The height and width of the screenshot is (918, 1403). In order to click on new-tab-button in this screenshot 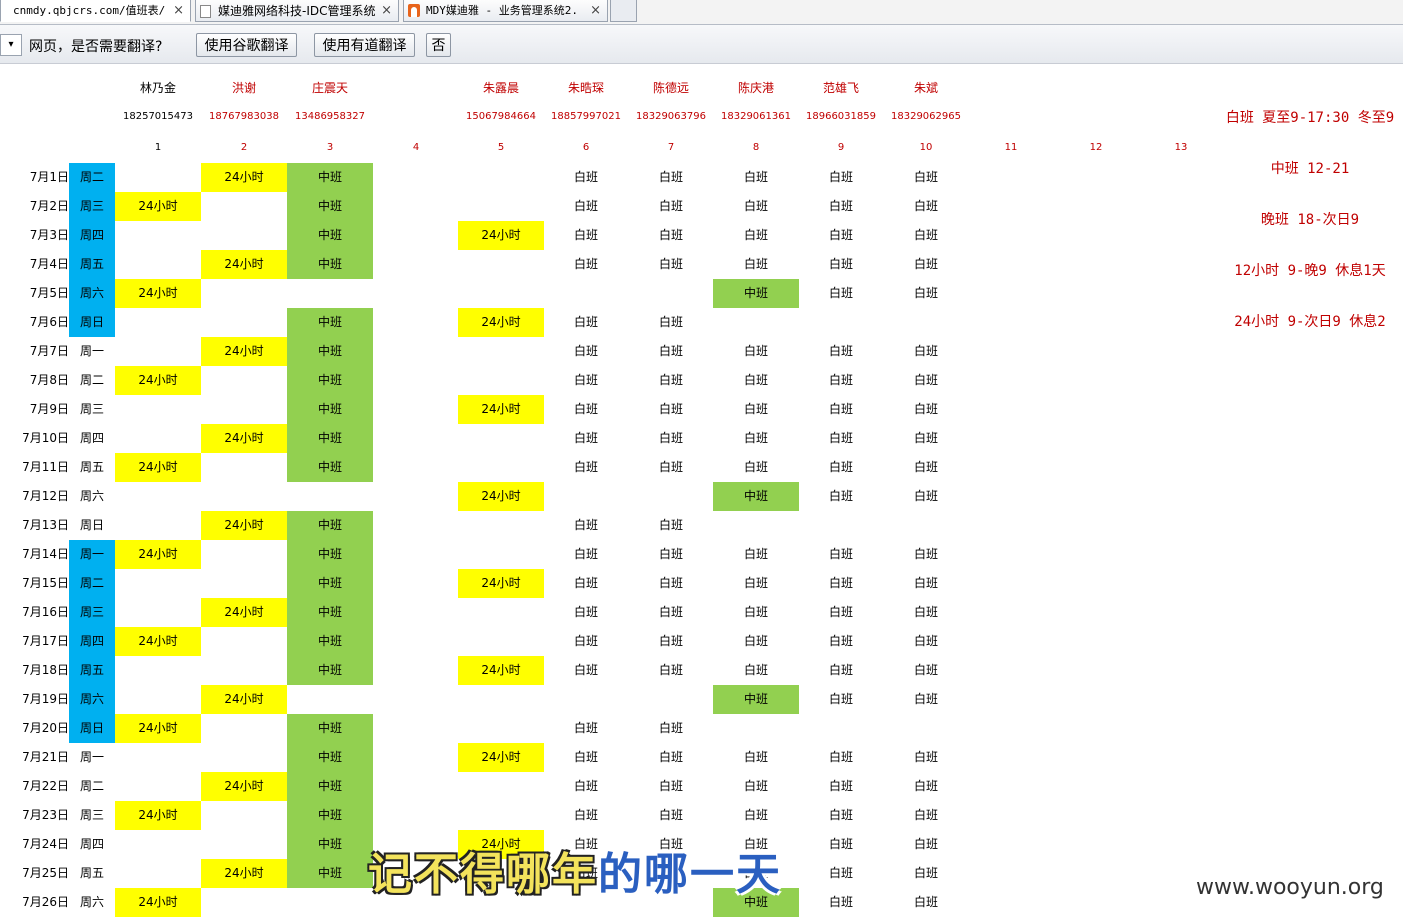, I will do `click(623, 11)`.